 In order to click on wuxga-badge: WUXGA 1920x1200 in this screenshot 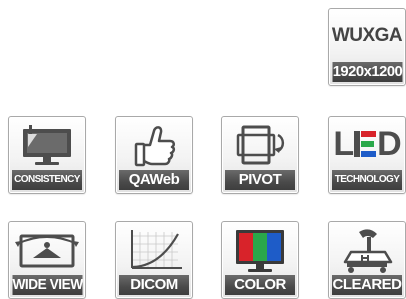, I will do `click(367, 47)`.